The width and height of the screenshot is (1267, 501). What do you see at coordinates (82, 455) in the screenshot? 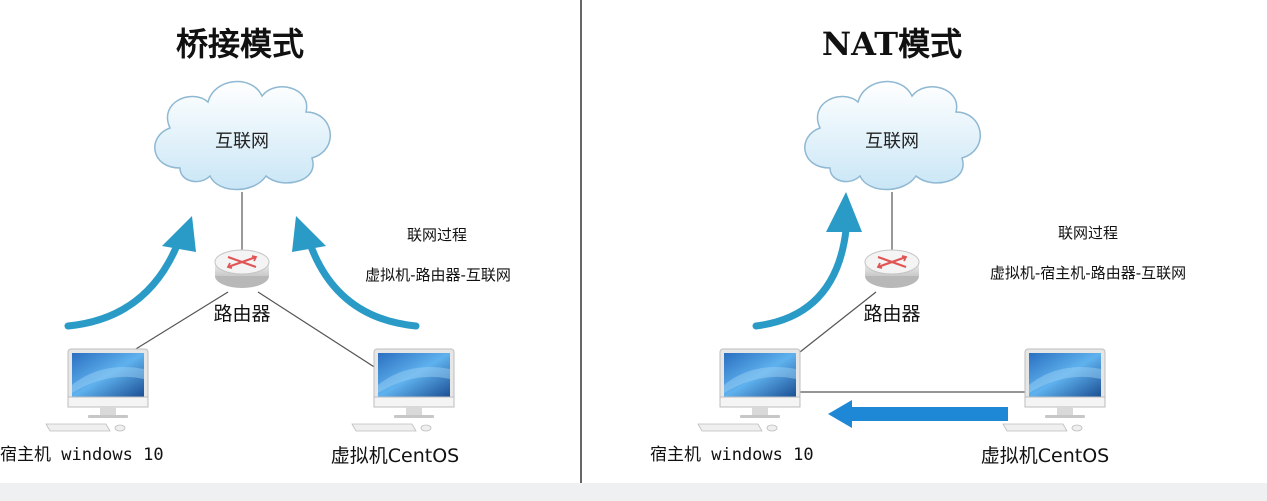
I see `bridge-host-label: 宿主机 windows 10` at bounding box center [82, 455].